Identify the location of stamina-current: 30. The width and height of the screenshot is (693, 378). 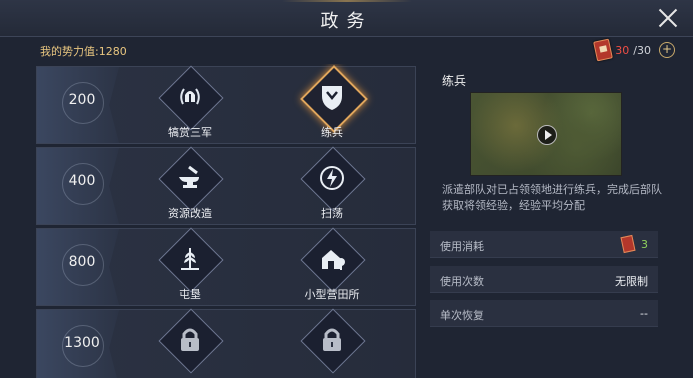
(622, 50).